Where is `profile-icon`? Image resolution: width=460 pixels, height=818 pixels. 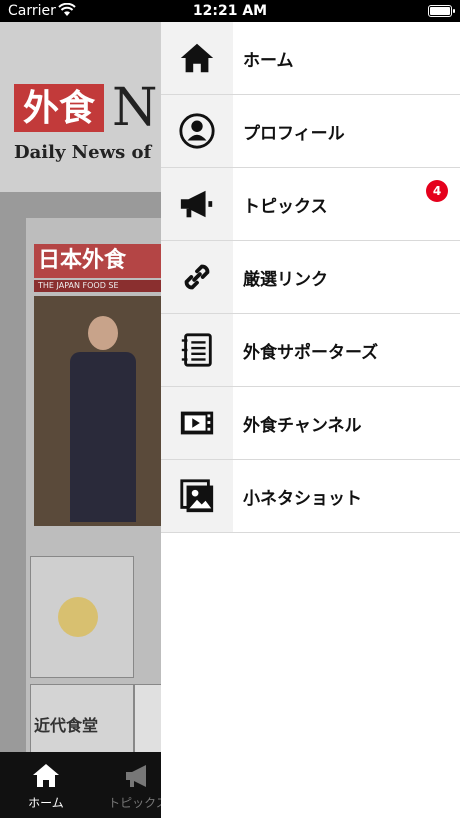 profile-icon is located at coordinates (197, 131).